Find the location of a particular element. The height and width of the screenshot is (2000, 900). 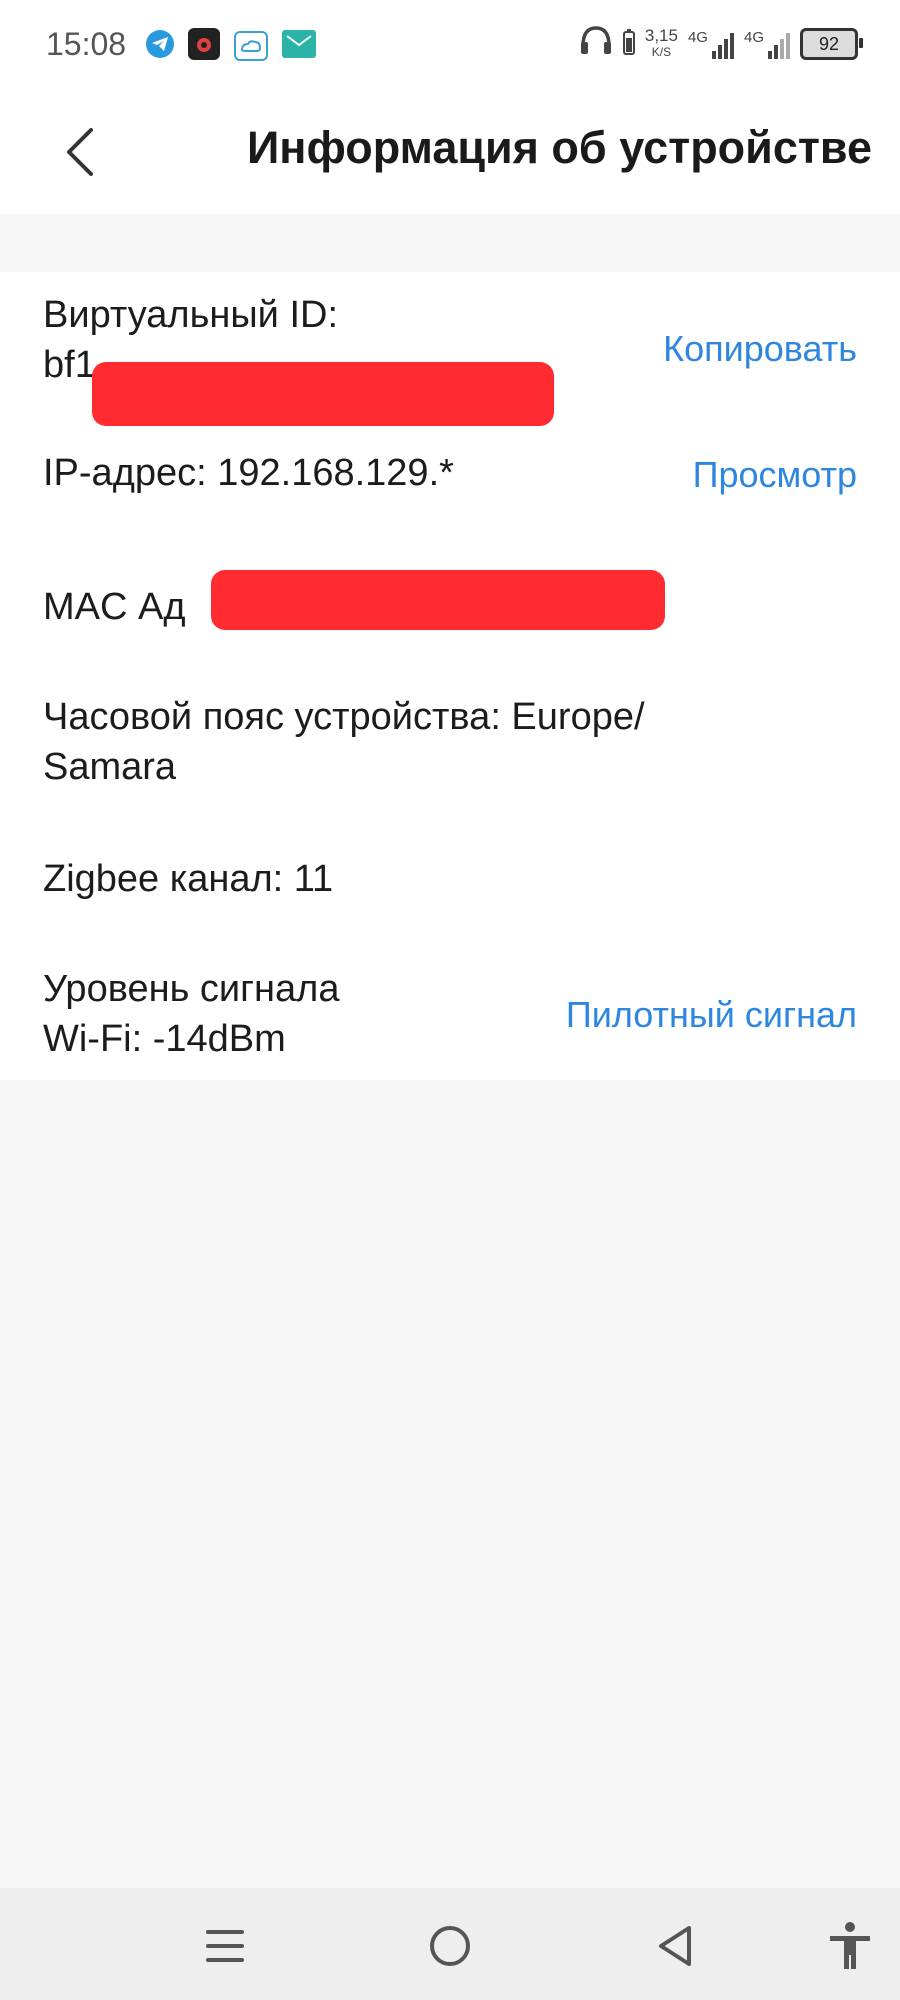

menu-button is located at coordinates (225, 1946).